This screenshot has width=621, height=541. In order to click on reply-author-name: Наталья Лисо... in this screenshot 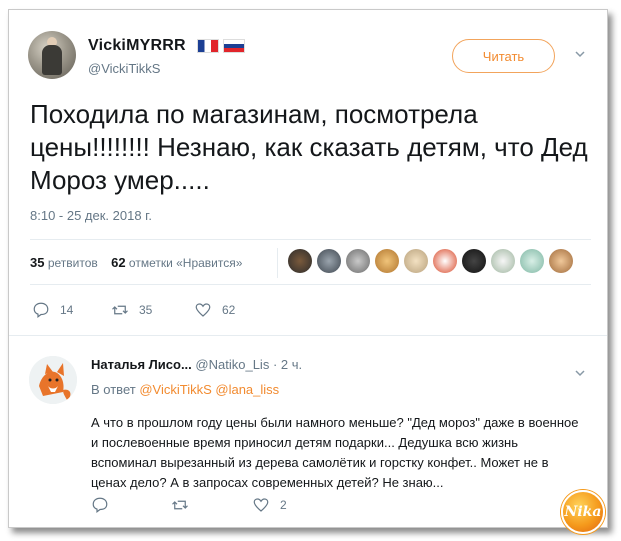, I will do `click(141, 364)`.